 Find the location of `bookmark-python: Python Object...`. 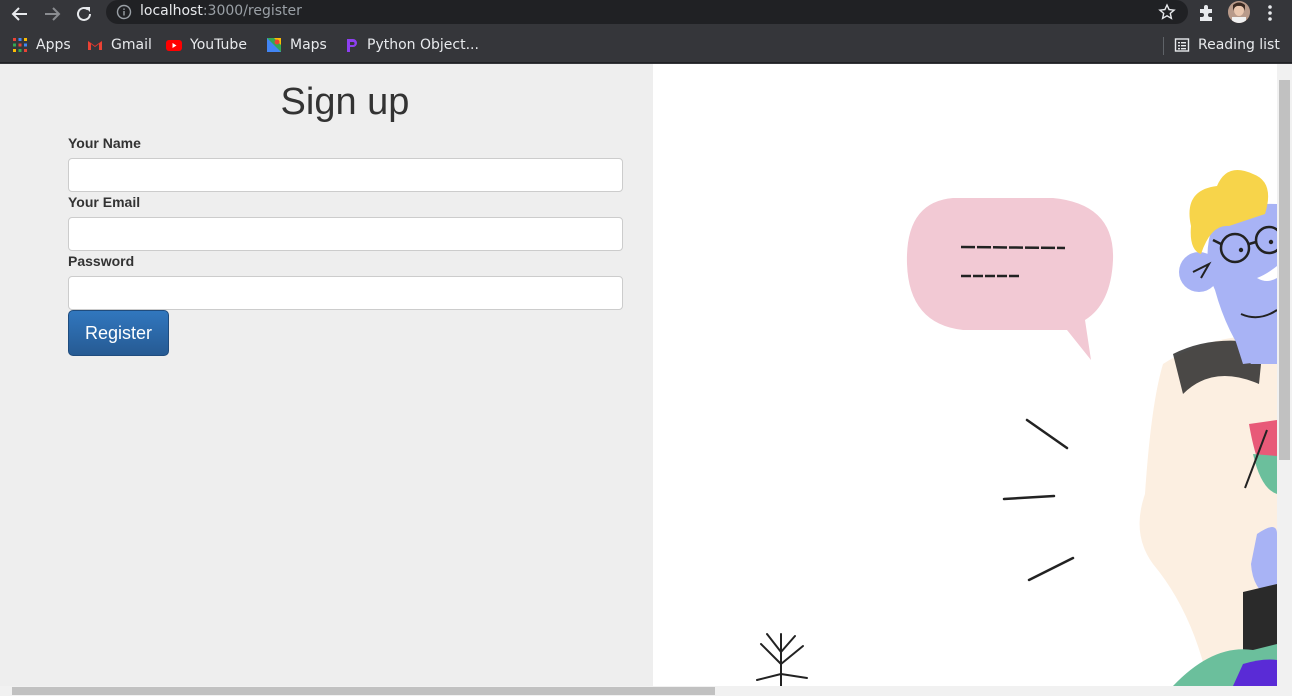

bookmark-python: Python Object... is located at coordinates (411, 45).